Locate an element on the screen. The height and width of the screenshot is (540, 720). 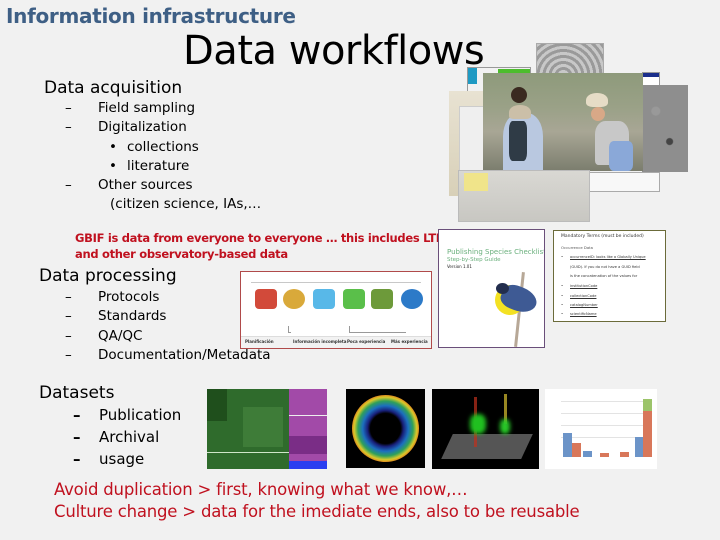
datasets-list: – Publication – Archival – usage is located at coordinates (127, 437).